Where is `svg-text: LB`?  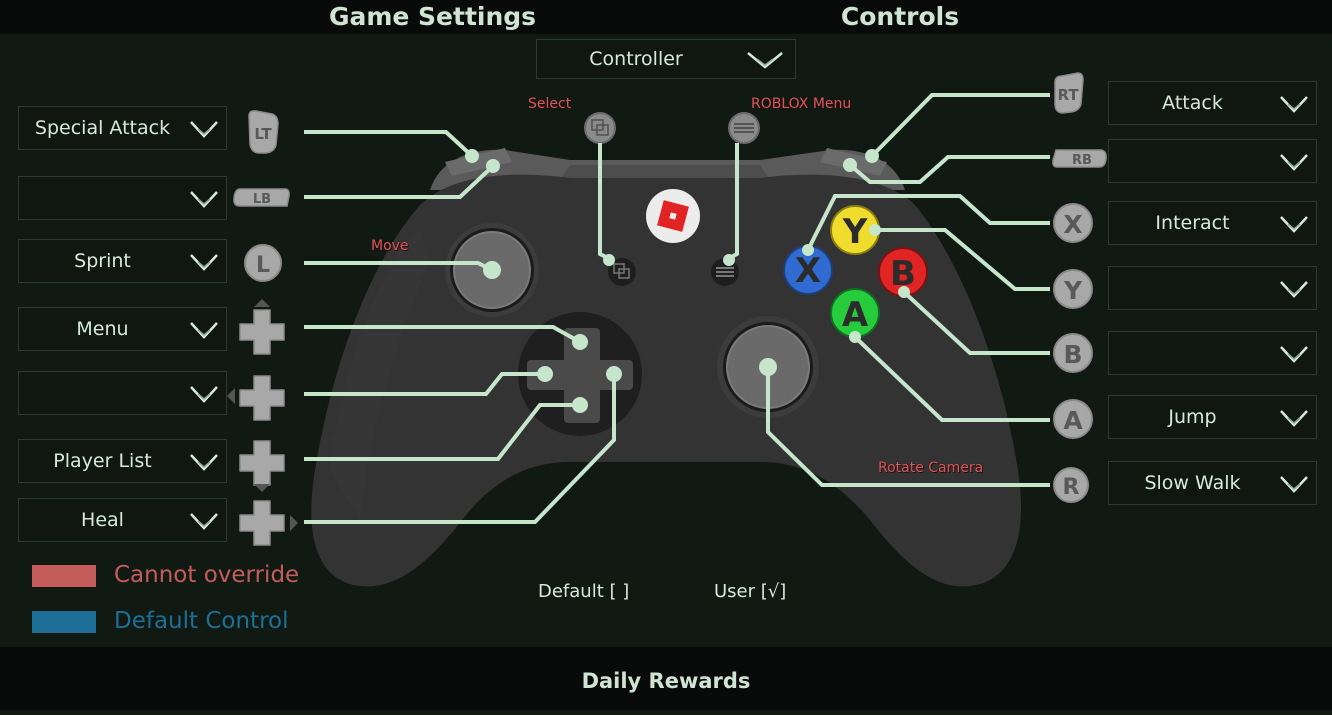 svg-text: LB is located at coordinates (262, 199).